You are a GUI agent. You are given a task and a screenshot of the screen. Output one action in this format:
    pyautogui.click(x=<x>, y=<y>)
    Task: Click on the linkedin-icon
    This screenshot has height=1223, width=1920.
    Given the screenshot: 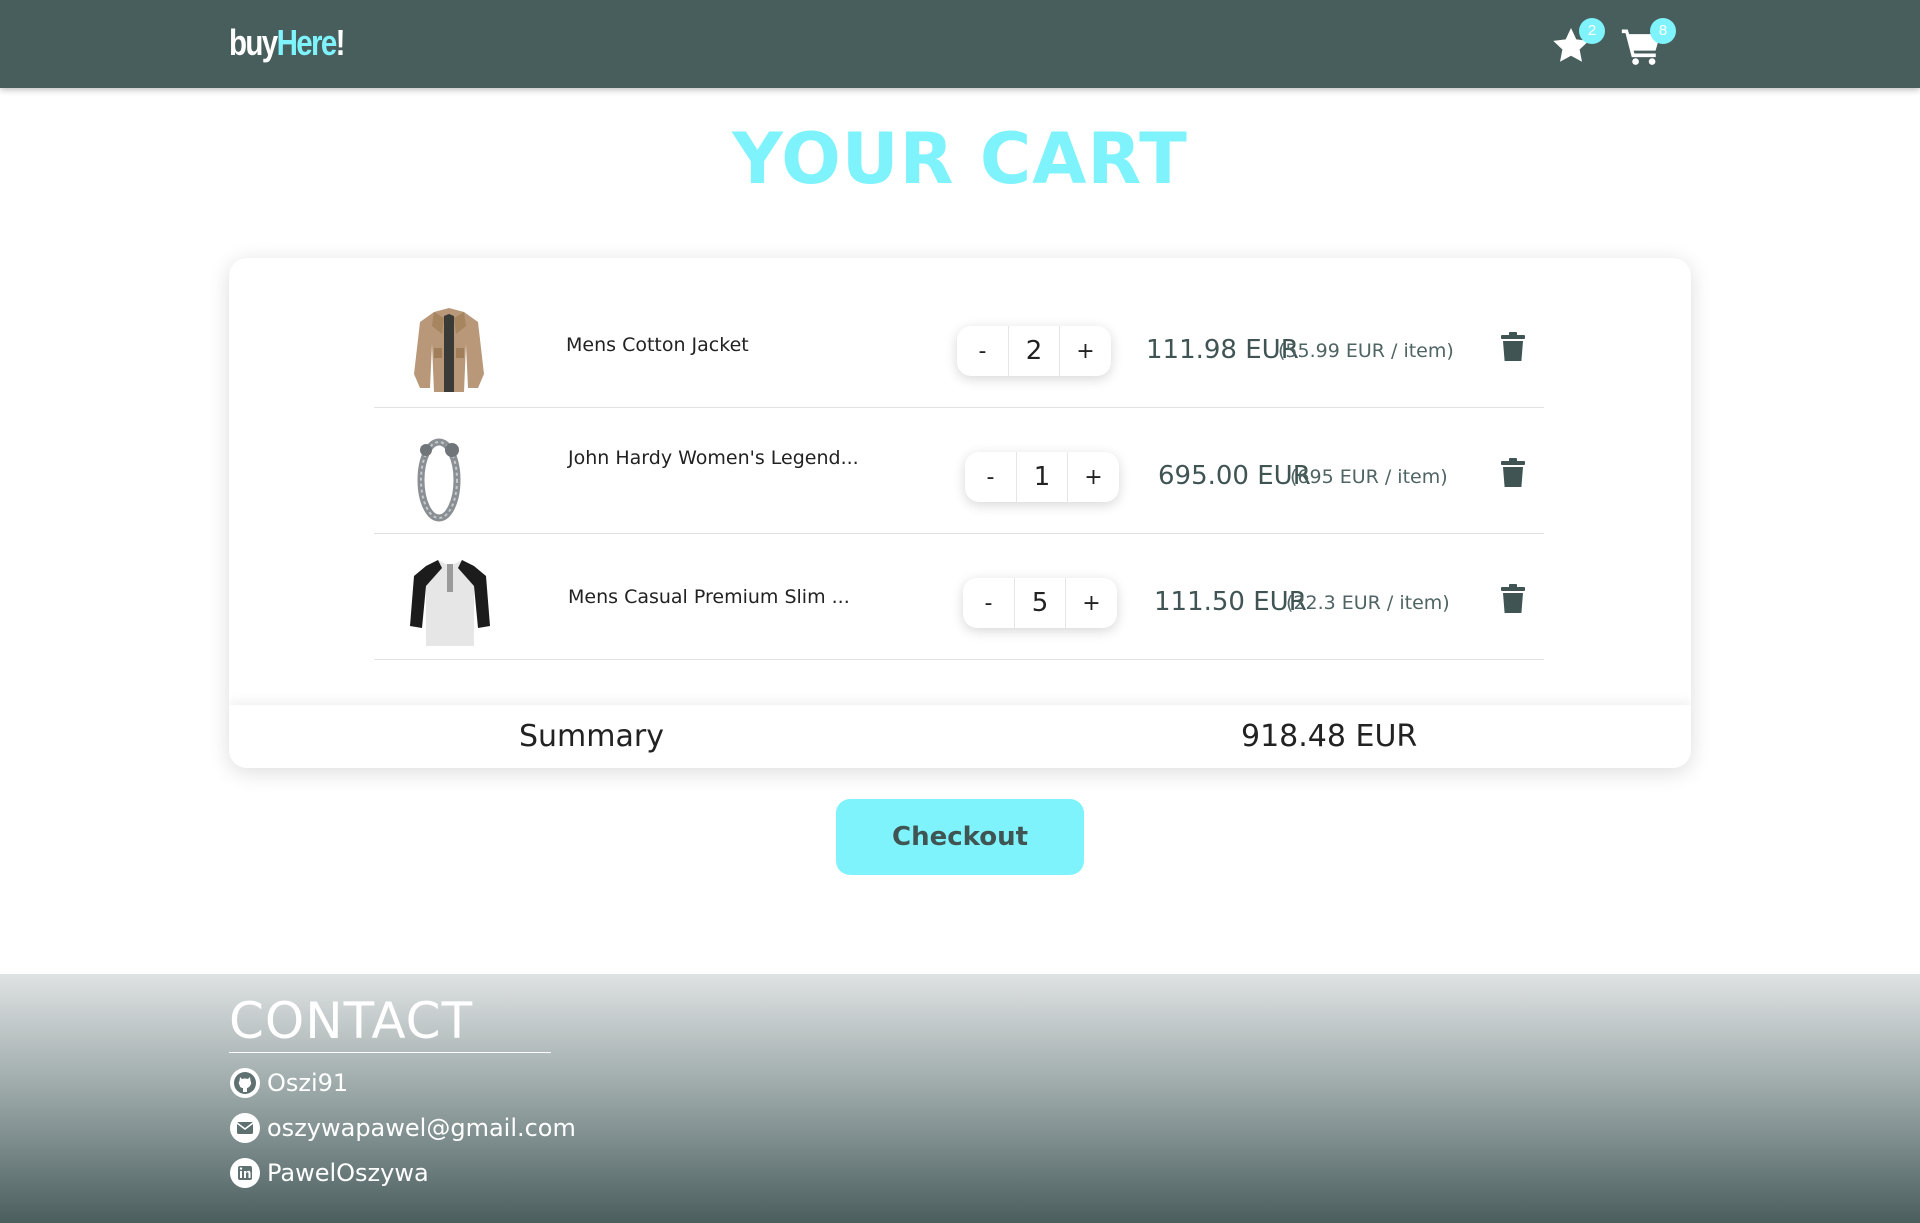 What is the action you would take?
    pyautogui.click(x=245, y=1173)
    